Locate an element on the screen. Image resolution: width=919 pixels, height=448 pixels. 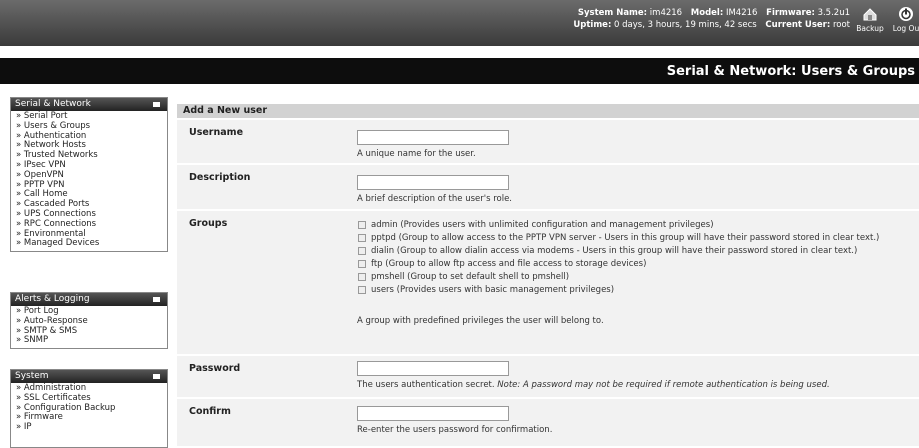
description-input is located at coordinates (433, 182).